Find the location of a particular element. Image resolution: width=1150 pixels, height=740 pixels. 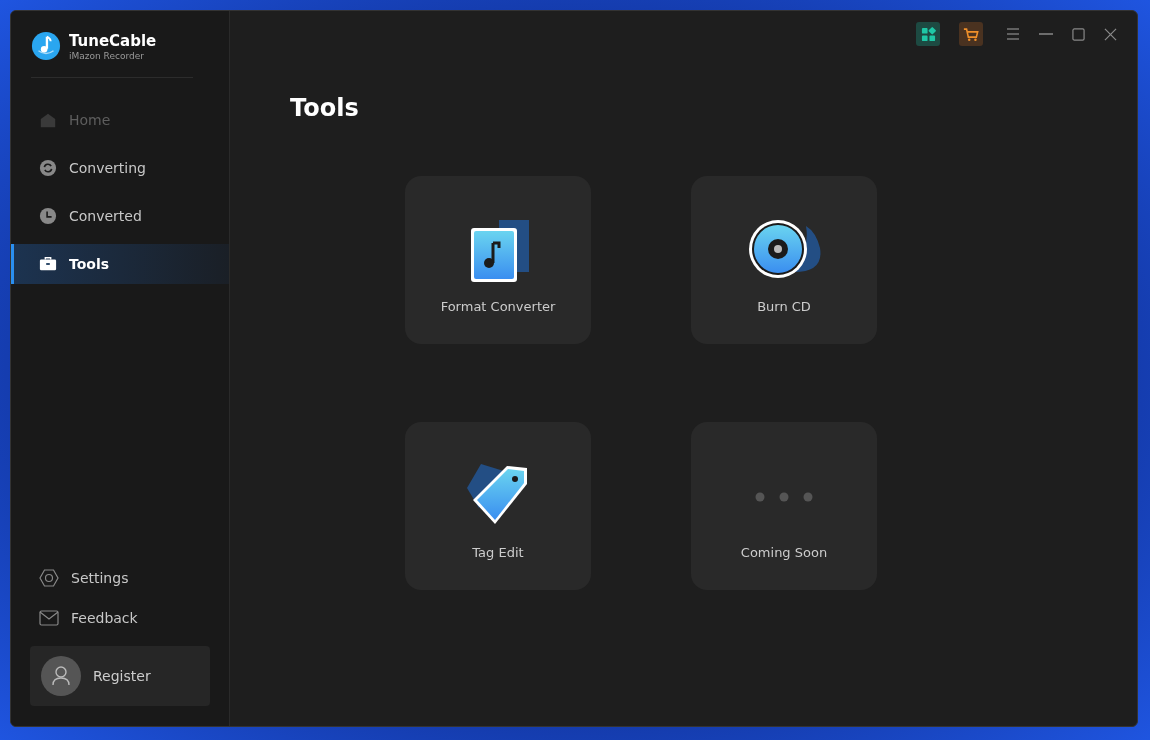

tool-card: Format Converter is located at coordinates (498, 260).